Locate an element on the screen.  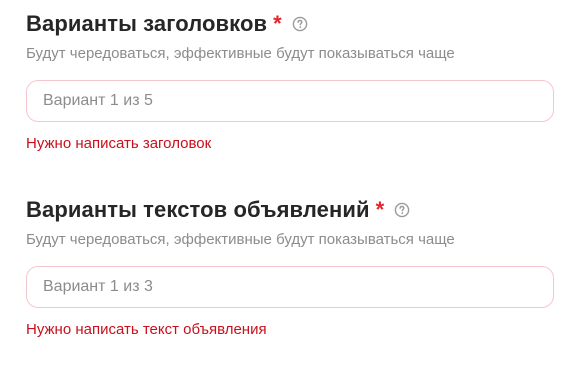
texts-required-mark: * is located at coordinates (380, 209).